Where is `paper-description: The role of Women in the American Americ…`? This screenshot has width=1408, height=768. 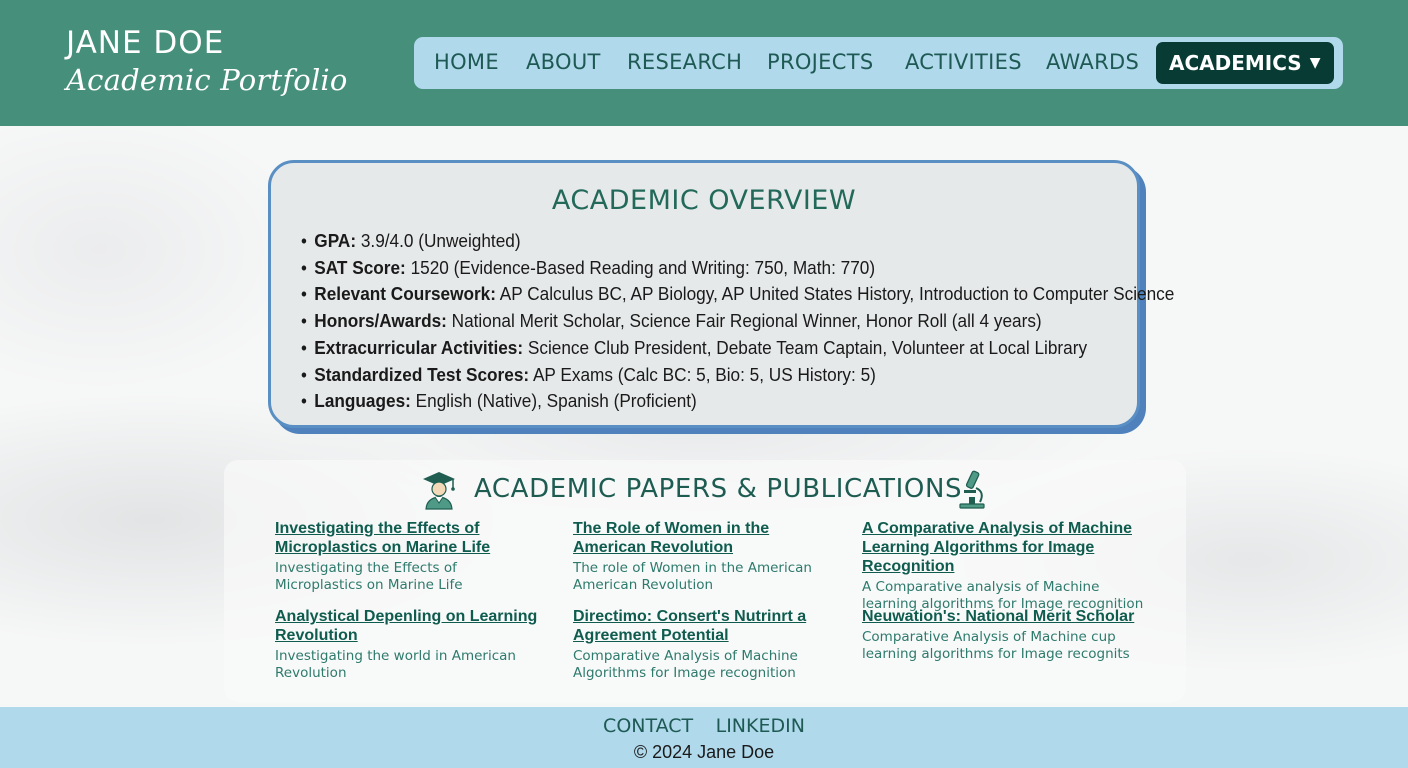
paper-description: The role of Women in the American Americ… is located at coordinates (692, 576).